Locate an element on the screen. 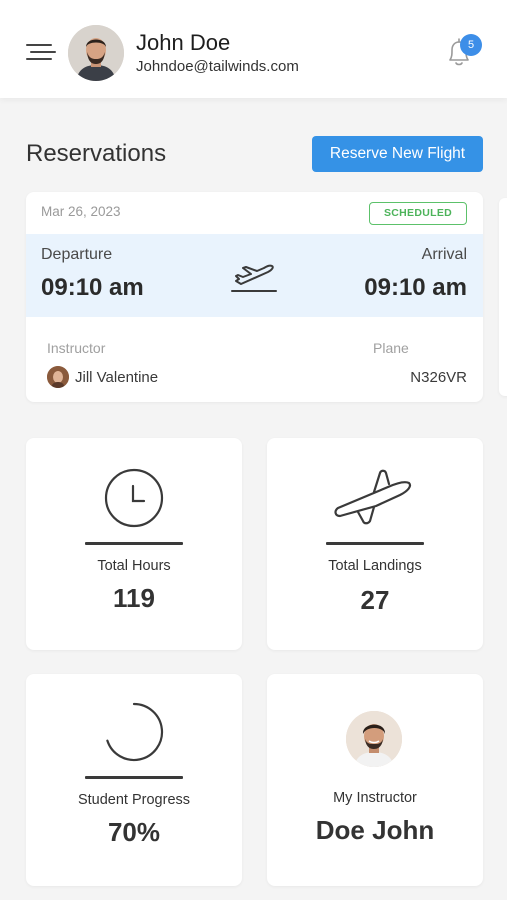 This screenshot has height=900, width=507. reservations-title: Reservations is located at coordinates (96, 153).